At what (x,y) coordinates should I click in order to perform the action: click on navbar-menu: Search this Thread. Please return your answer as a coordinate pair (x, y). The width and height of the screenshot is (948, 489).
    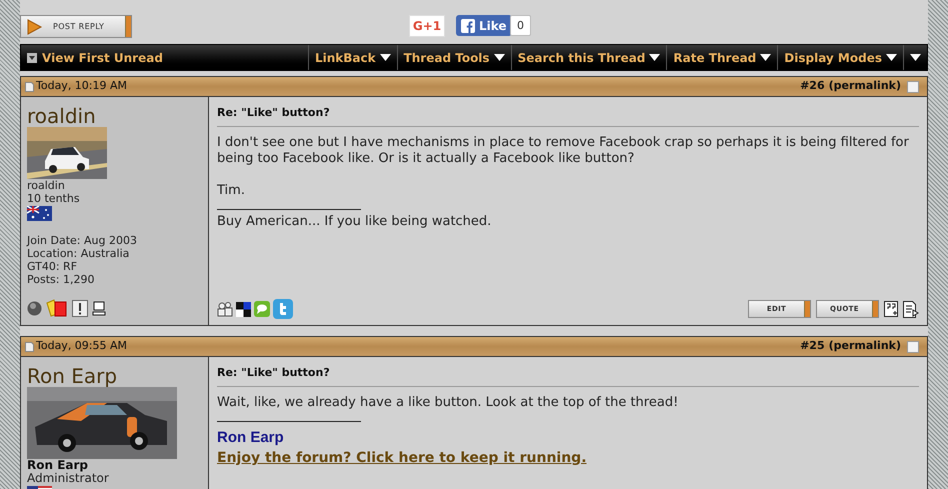
    Looking at the image, I should click on (588, 57).